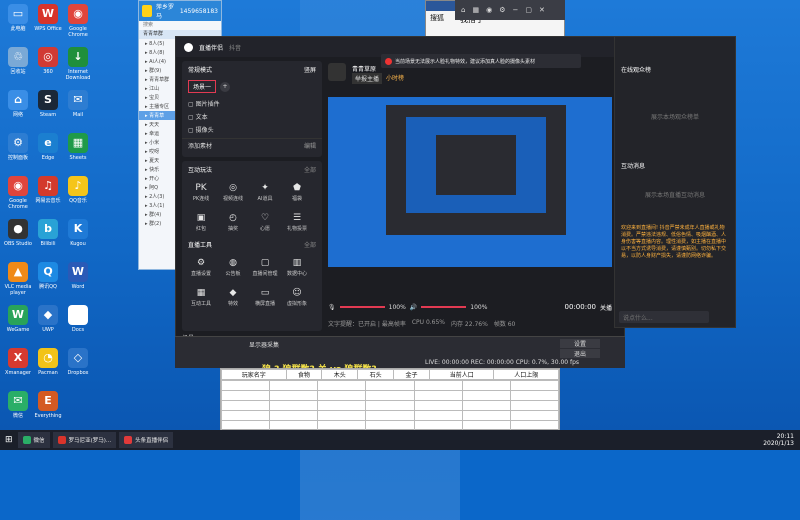 The height and width of the screenshot is (520, 800). Describe the element at coordinates (78, 64) in the screenshot. I see `desktop-icon: ↓ Internet Download` at that location.